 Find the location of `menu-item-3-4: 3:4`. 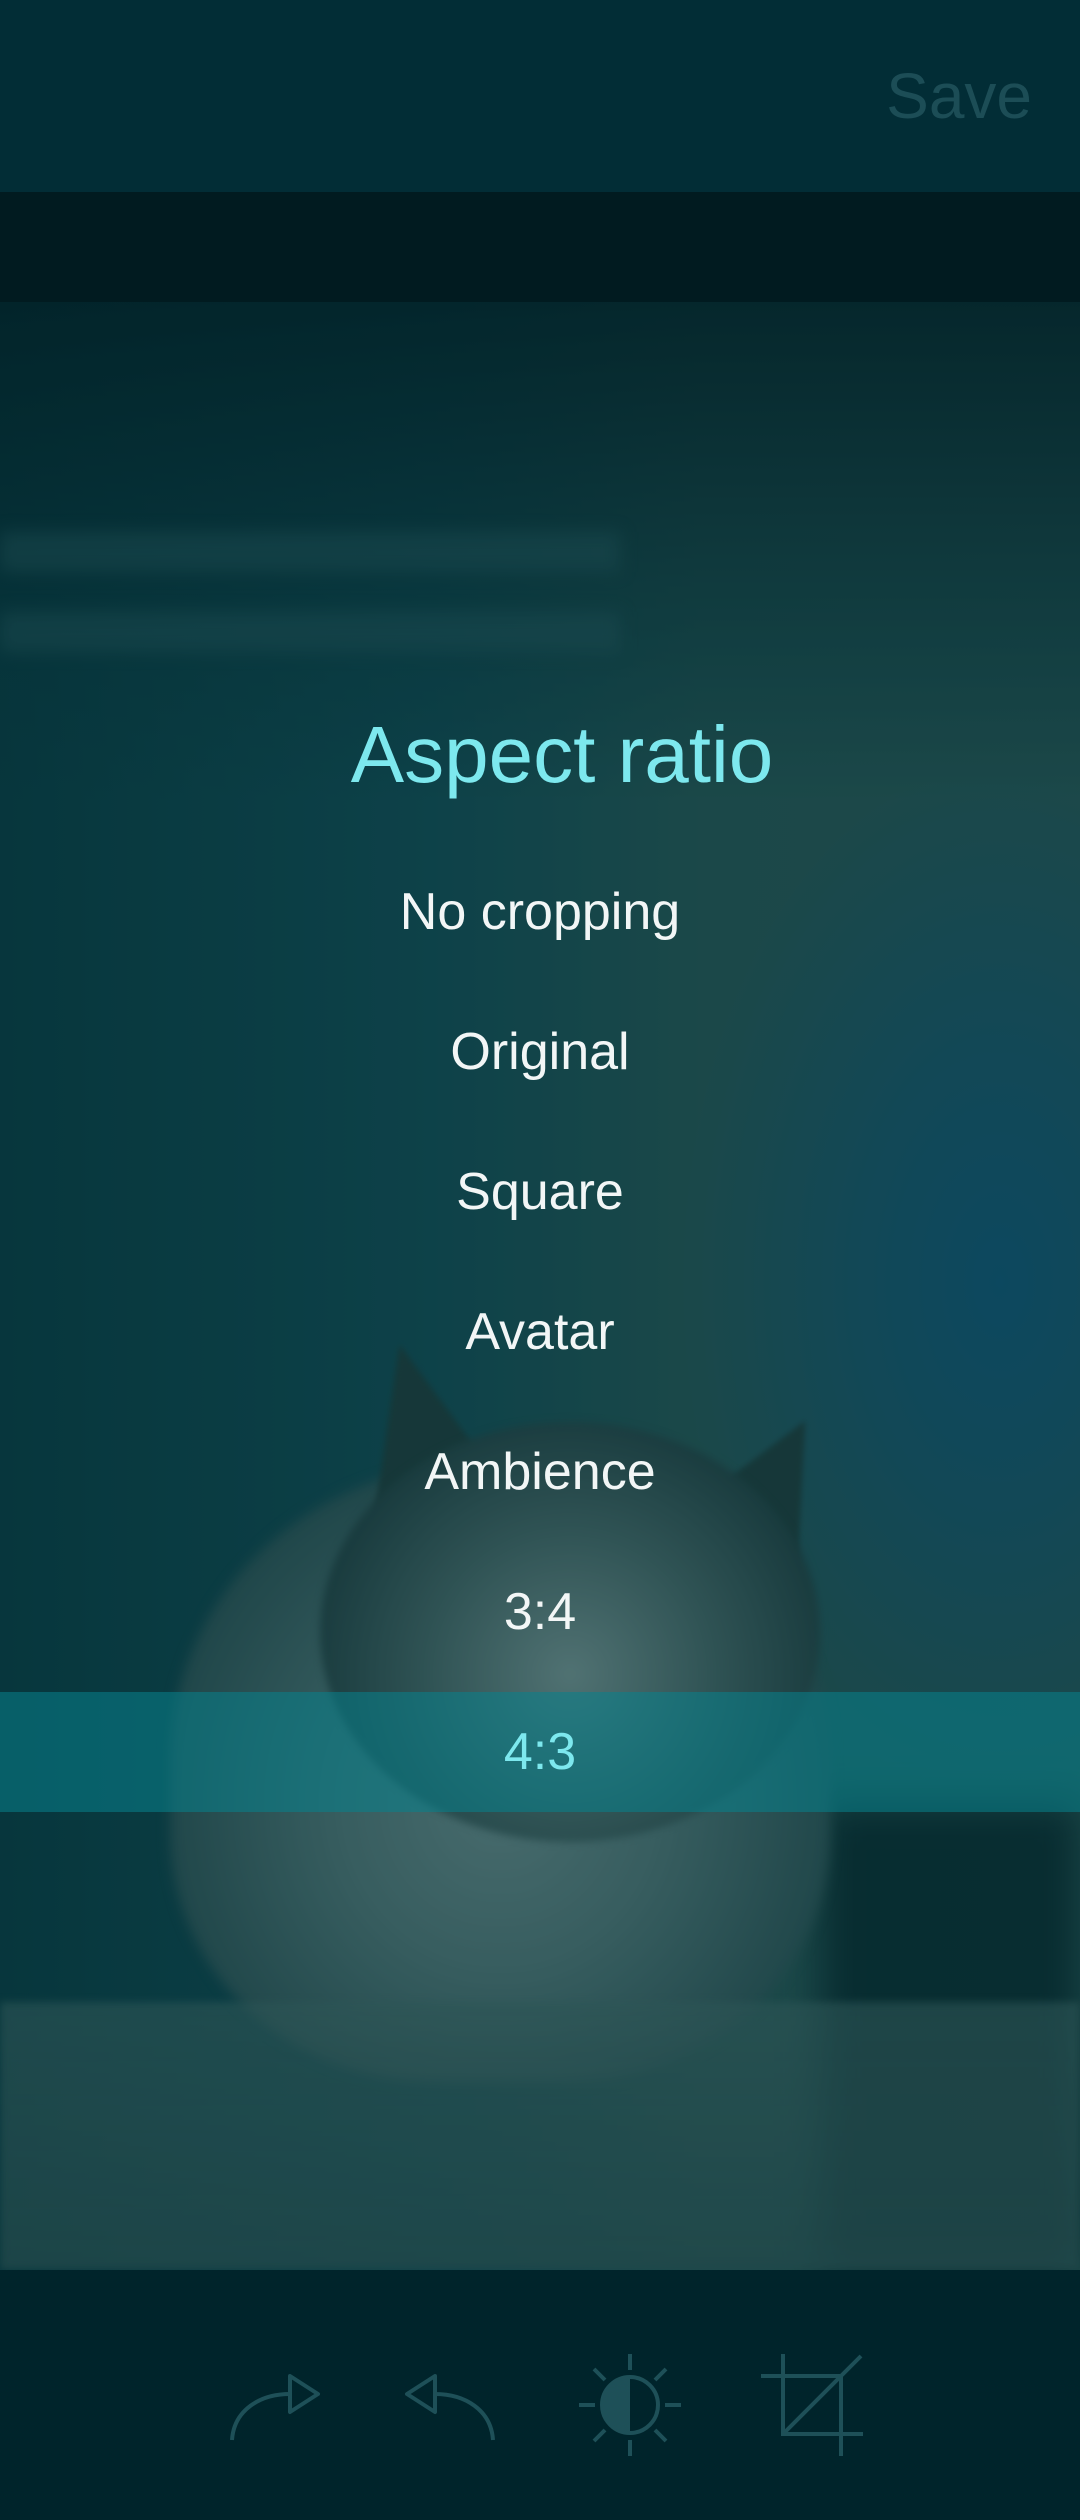

menu-item-3-4: 3:4 is located at coordinates (540, 1612).